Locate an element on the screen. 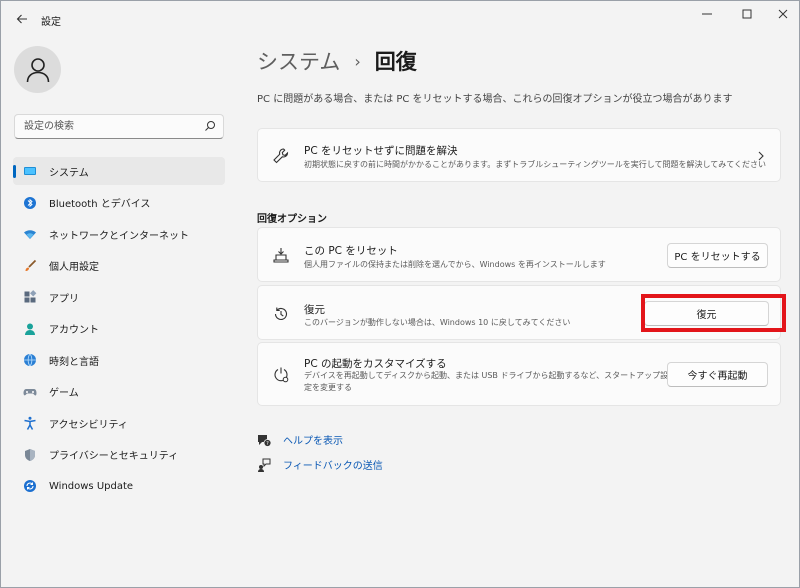 Image resolution: width=800 pixels, height=588 pixels. close-icon is located at coordinates (783, 14).